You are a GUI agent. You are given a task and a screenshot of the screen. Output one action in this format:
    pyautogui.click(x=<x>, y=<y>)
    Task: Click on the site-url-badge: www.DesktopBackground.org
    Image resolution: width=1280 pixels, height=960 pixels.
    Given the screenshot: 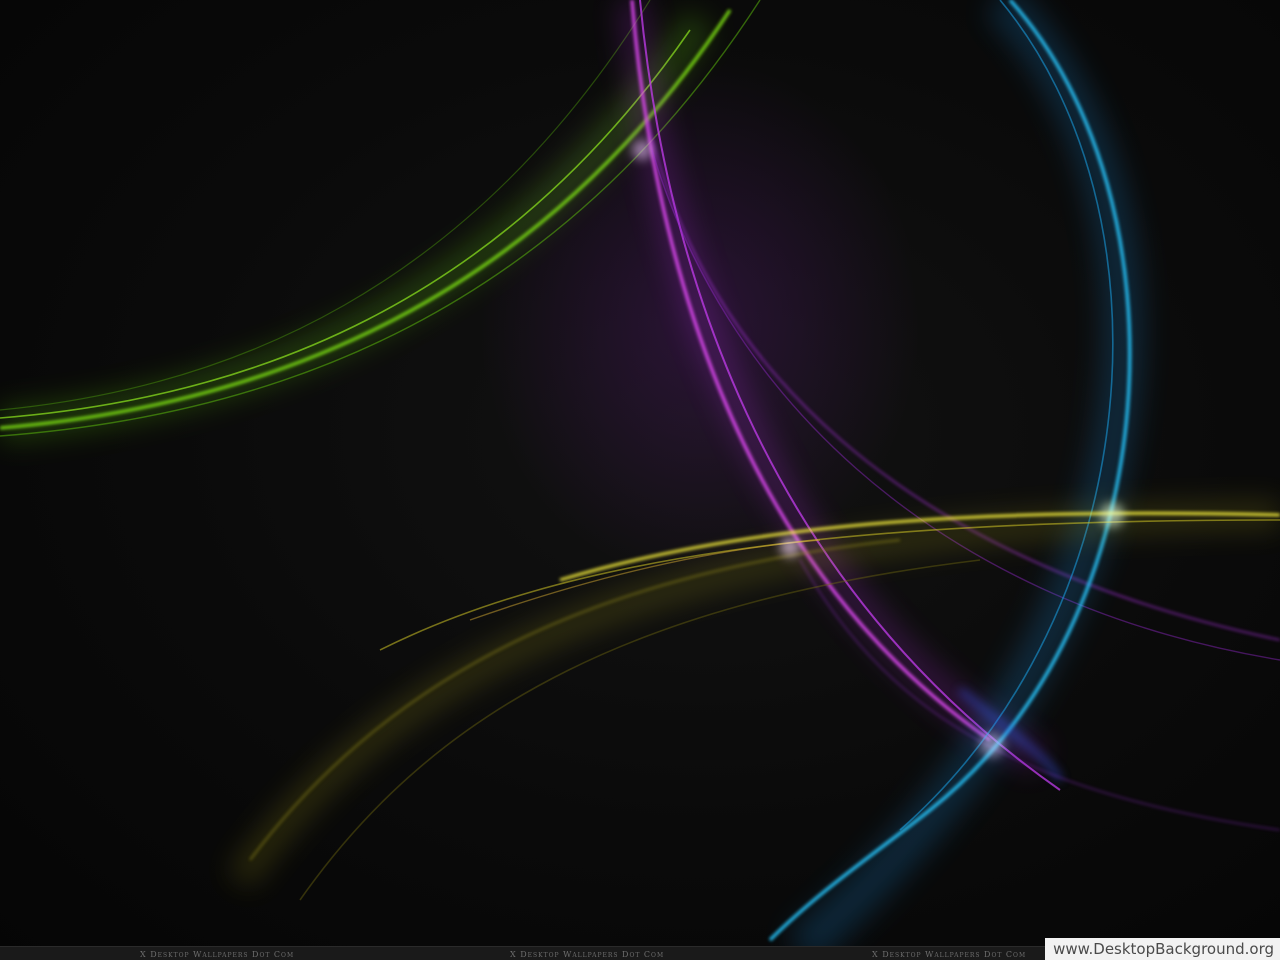 What is the action you would take?
    pyautogui.click(x=1162, y=949)
    